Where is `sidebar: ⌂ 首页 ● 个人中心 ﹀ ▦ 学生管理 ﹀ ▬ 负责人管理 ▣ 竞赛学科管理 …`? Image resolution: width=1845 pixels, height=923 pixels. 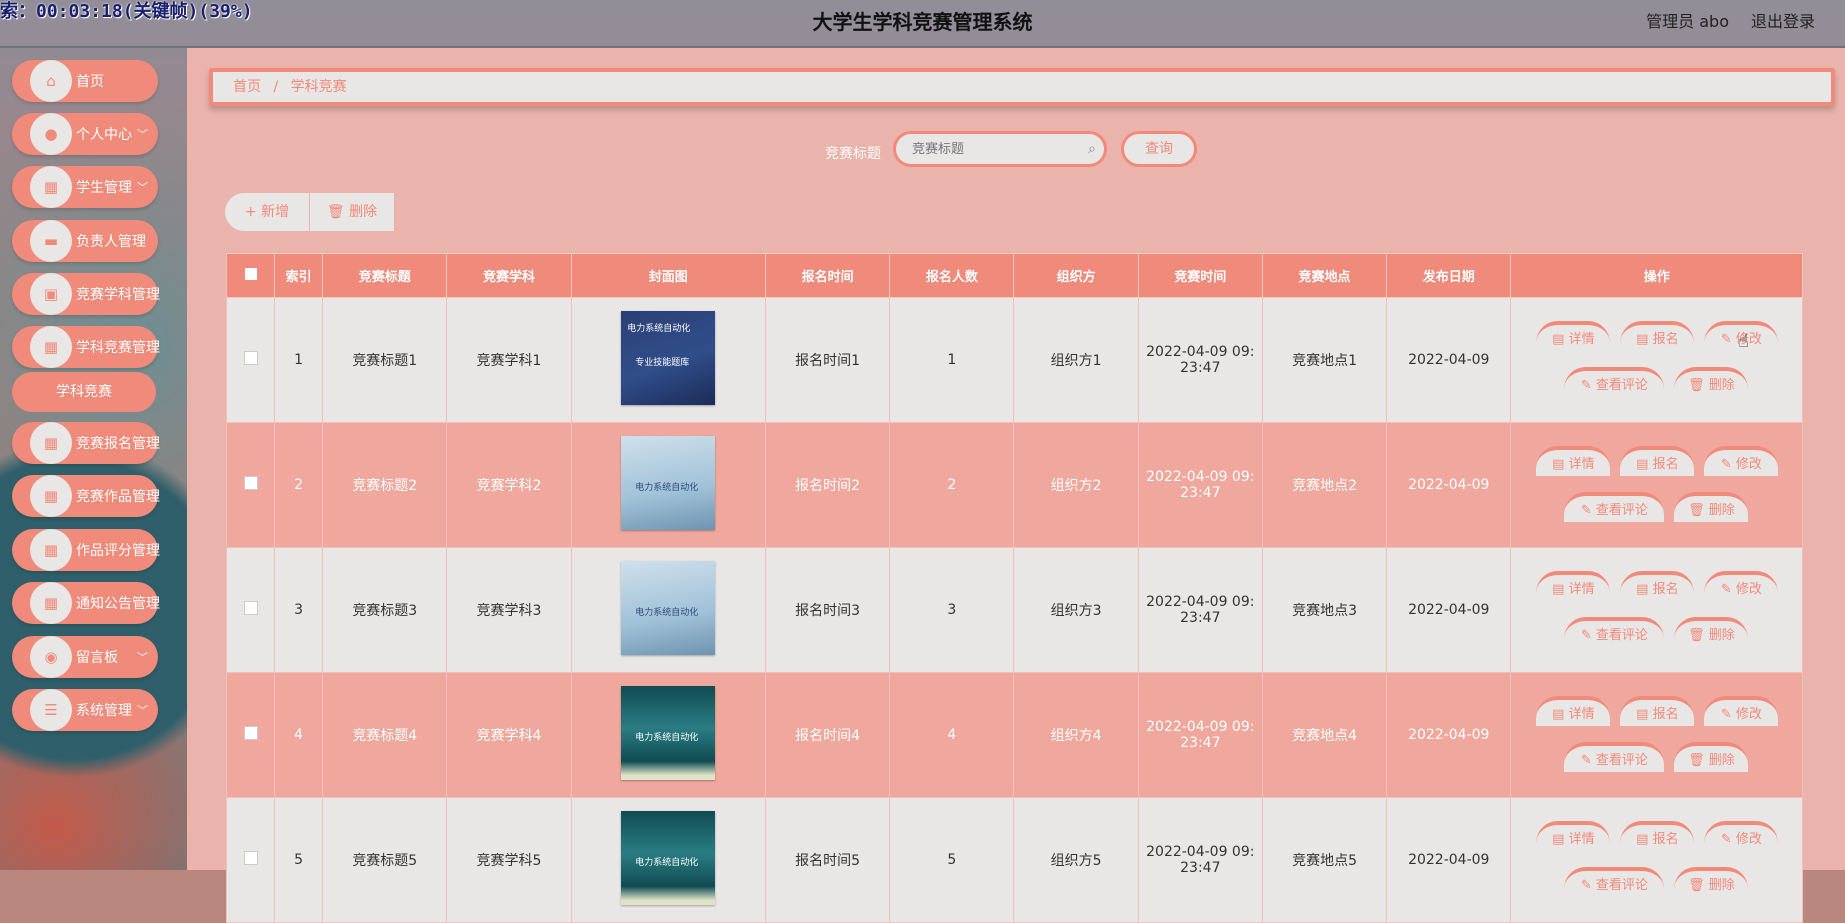
sidebar: ⌂ 首页 ● 个人中心 ﹀ ▦ 学生管理 ﹀ ▬ 负责人管理 ▣ 竞赛学科管理 … is located at coordinates (93, 459).